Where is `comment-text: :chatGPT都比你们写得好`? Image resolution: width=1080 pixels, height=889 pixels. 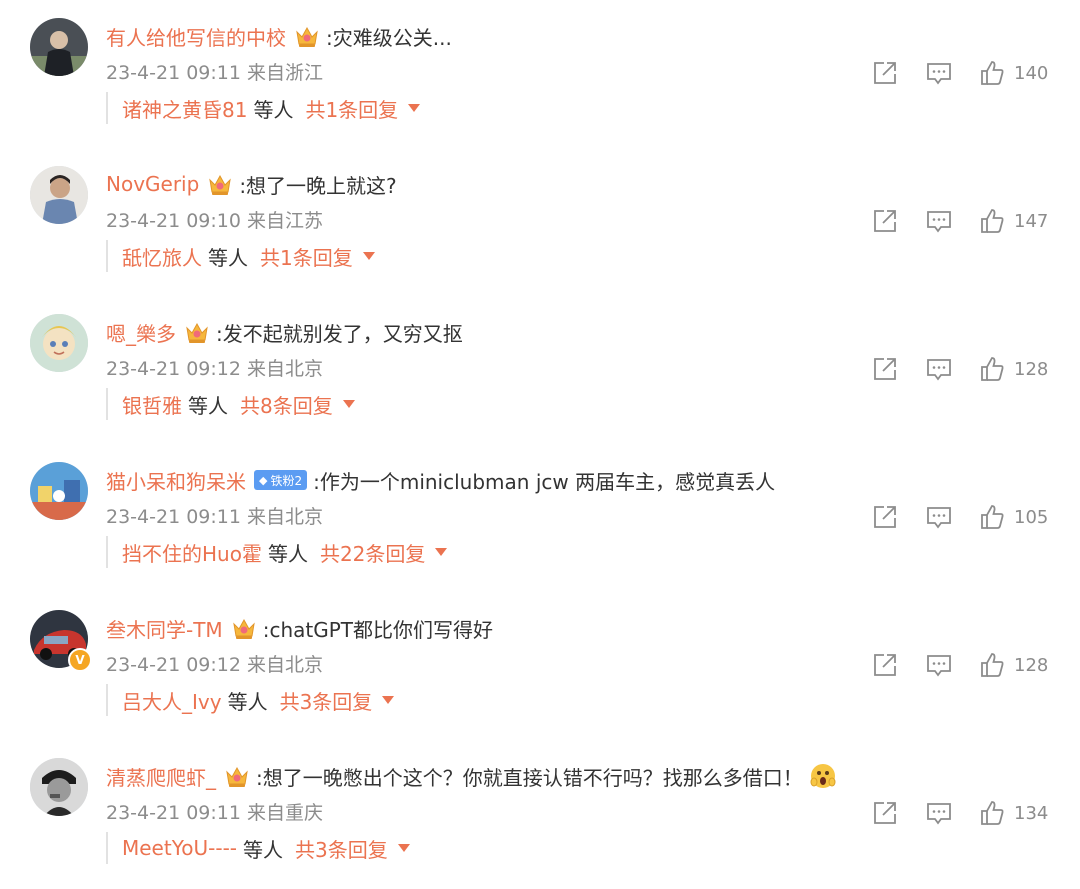 comment-text: :chatGPT都比你们写得好 is located at coordinates (377, 629).